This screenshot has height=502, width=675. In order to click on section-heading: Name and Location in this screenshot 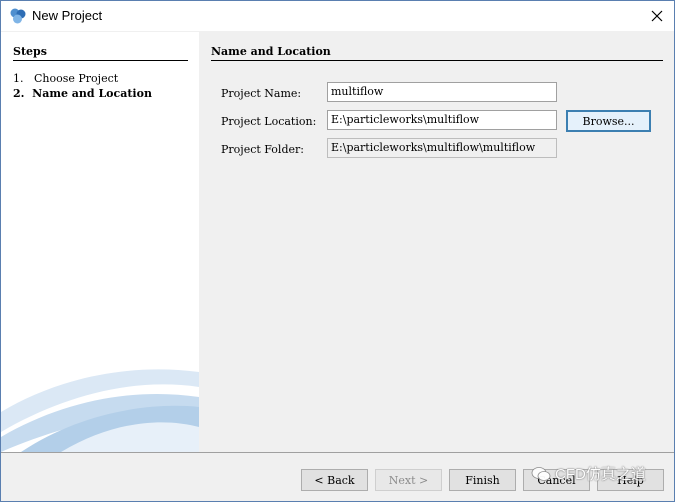, I will do `click(271, 51)`.